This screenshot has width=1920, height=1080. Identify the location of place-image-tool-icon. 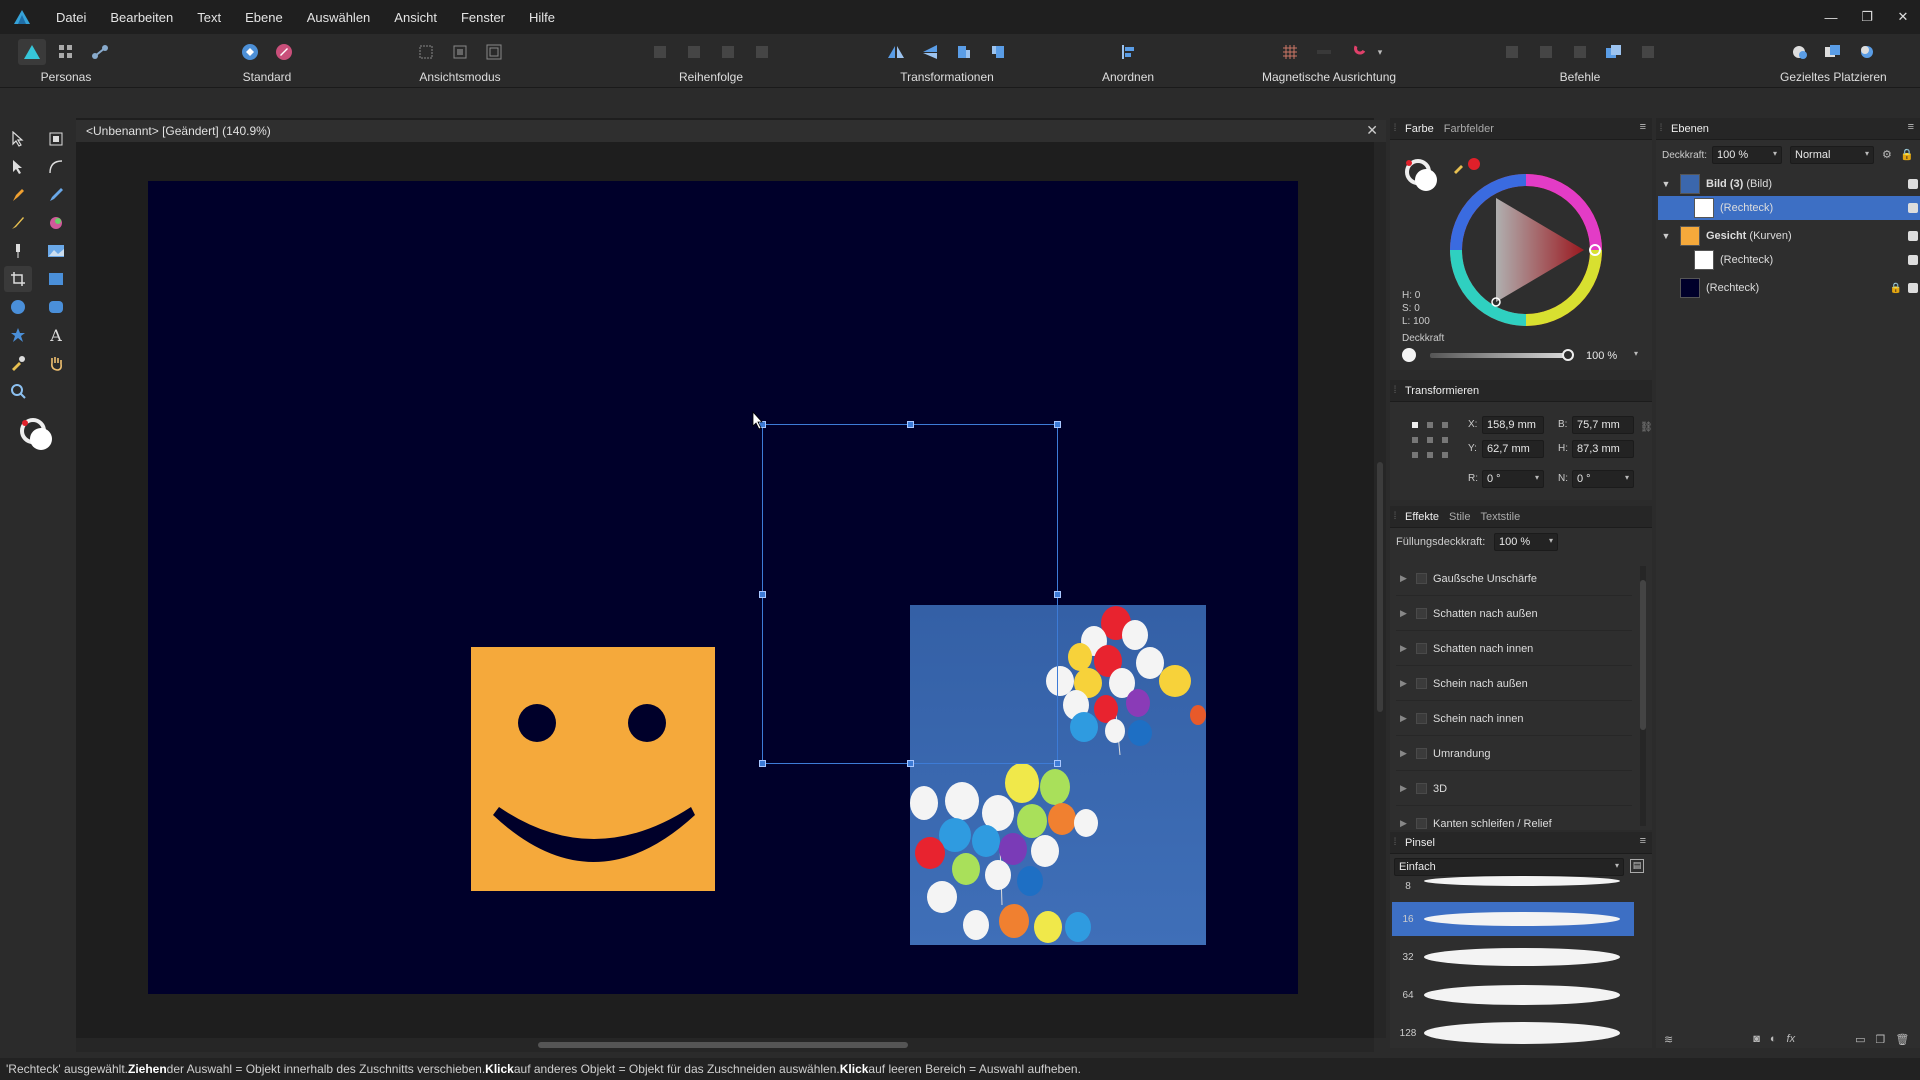
(56, 251).